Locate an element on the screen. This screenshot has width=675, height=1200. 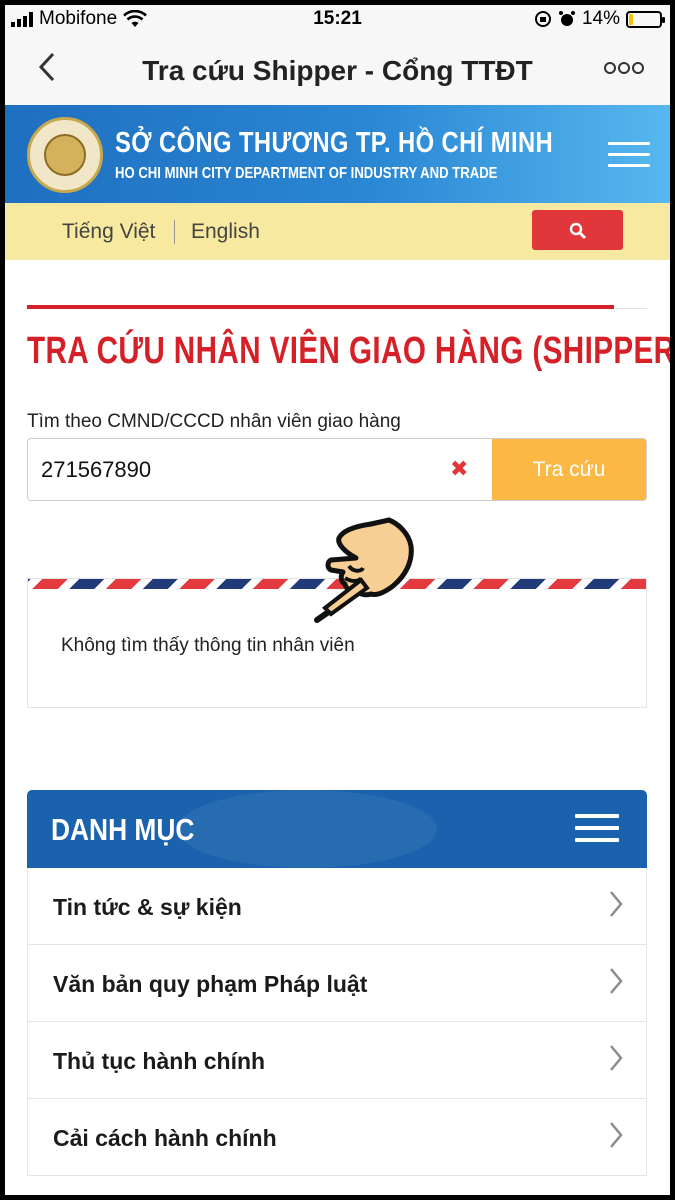
pointing-hand-icon is located at coordinates (364, 570).